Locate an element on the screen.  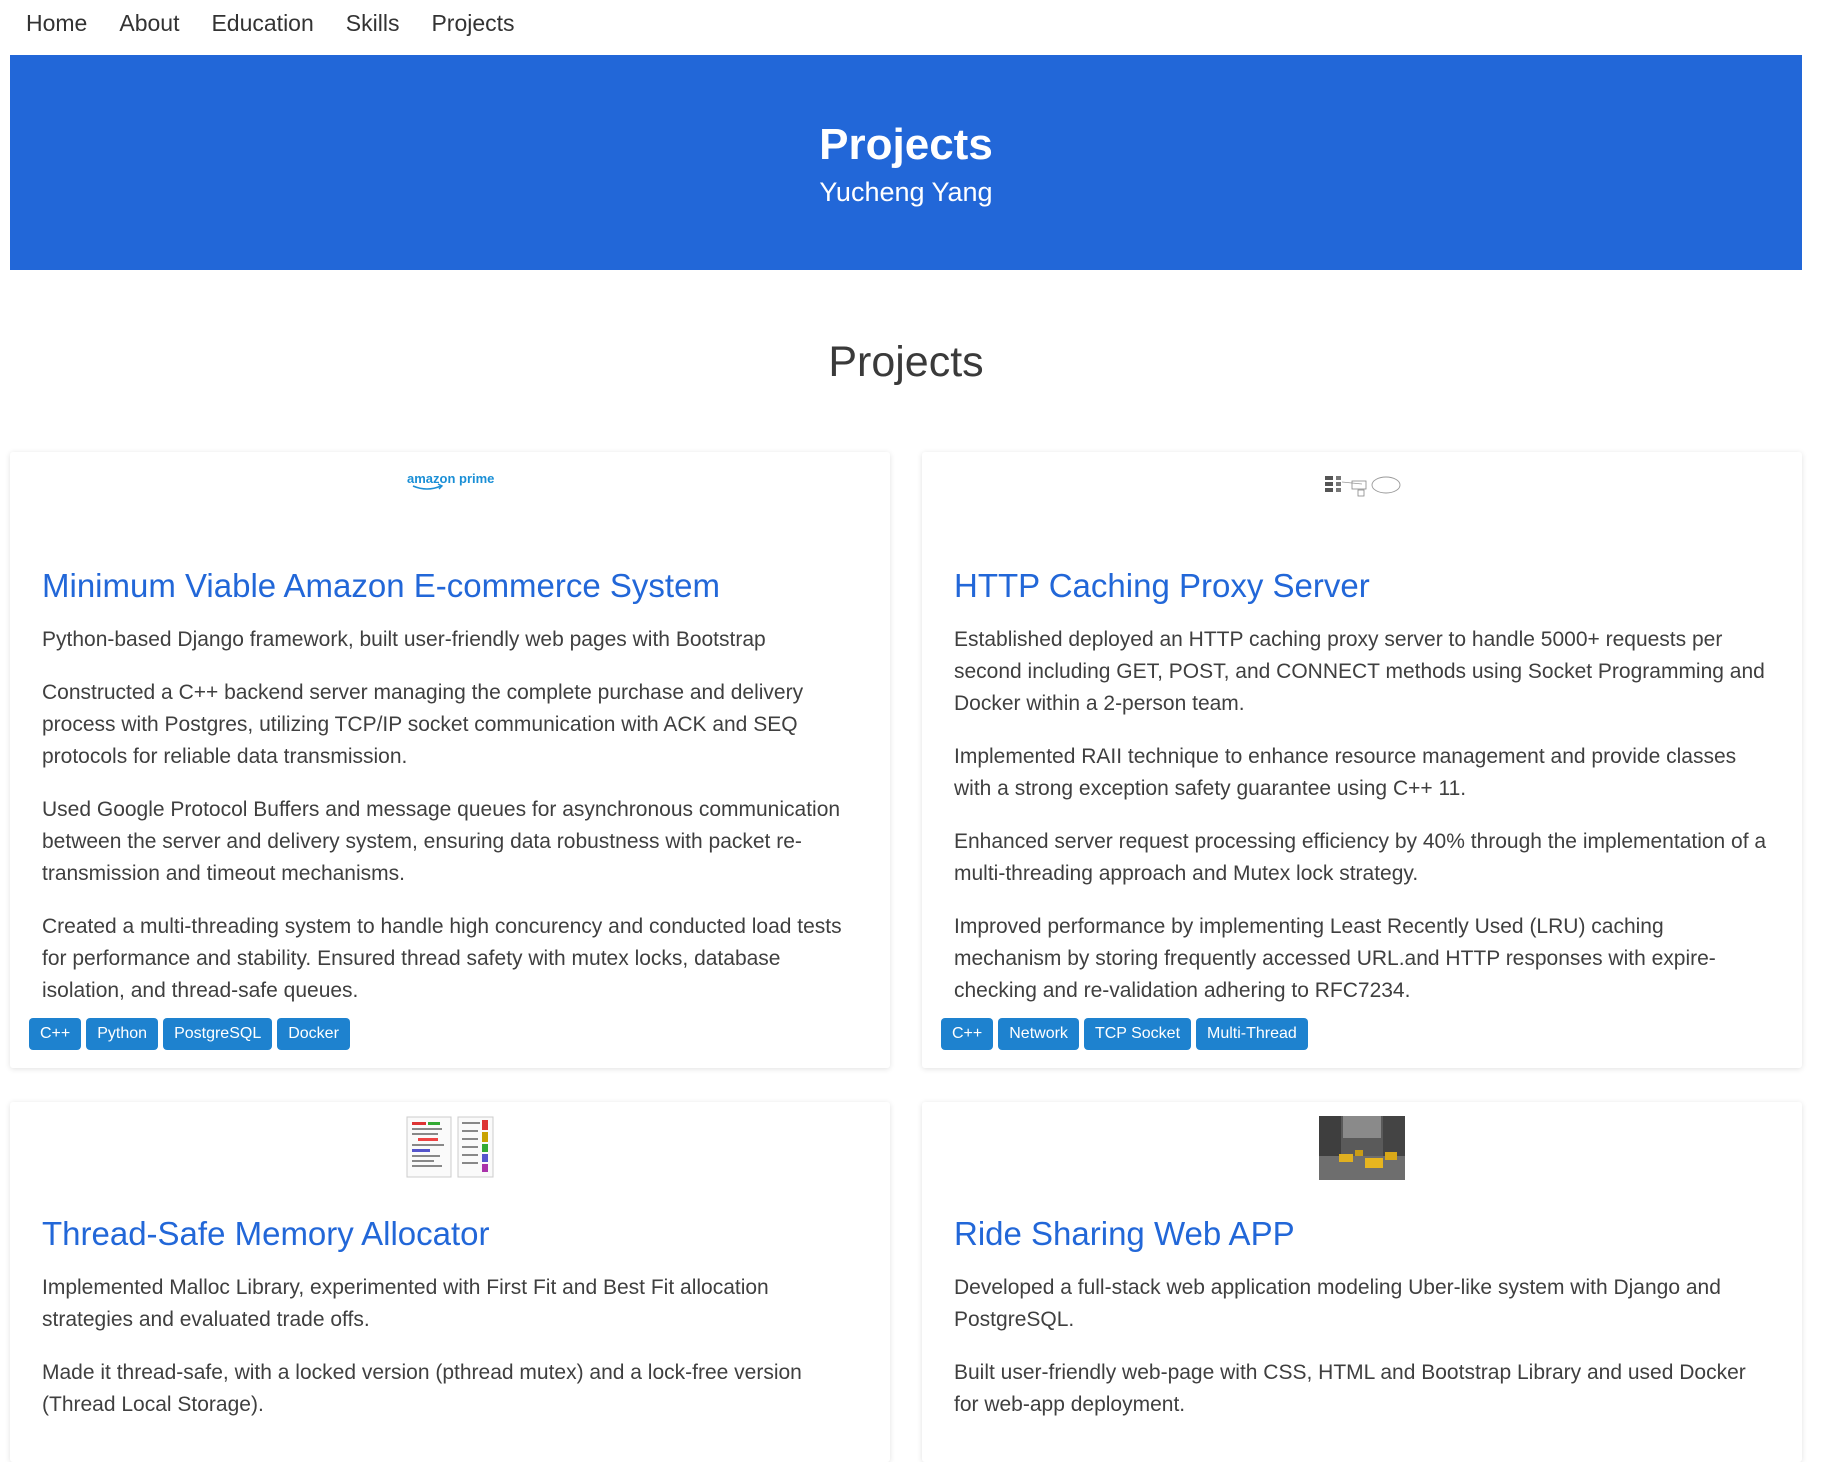
proxy-diagram-thumbnail is located at coordinates (1362, 487).